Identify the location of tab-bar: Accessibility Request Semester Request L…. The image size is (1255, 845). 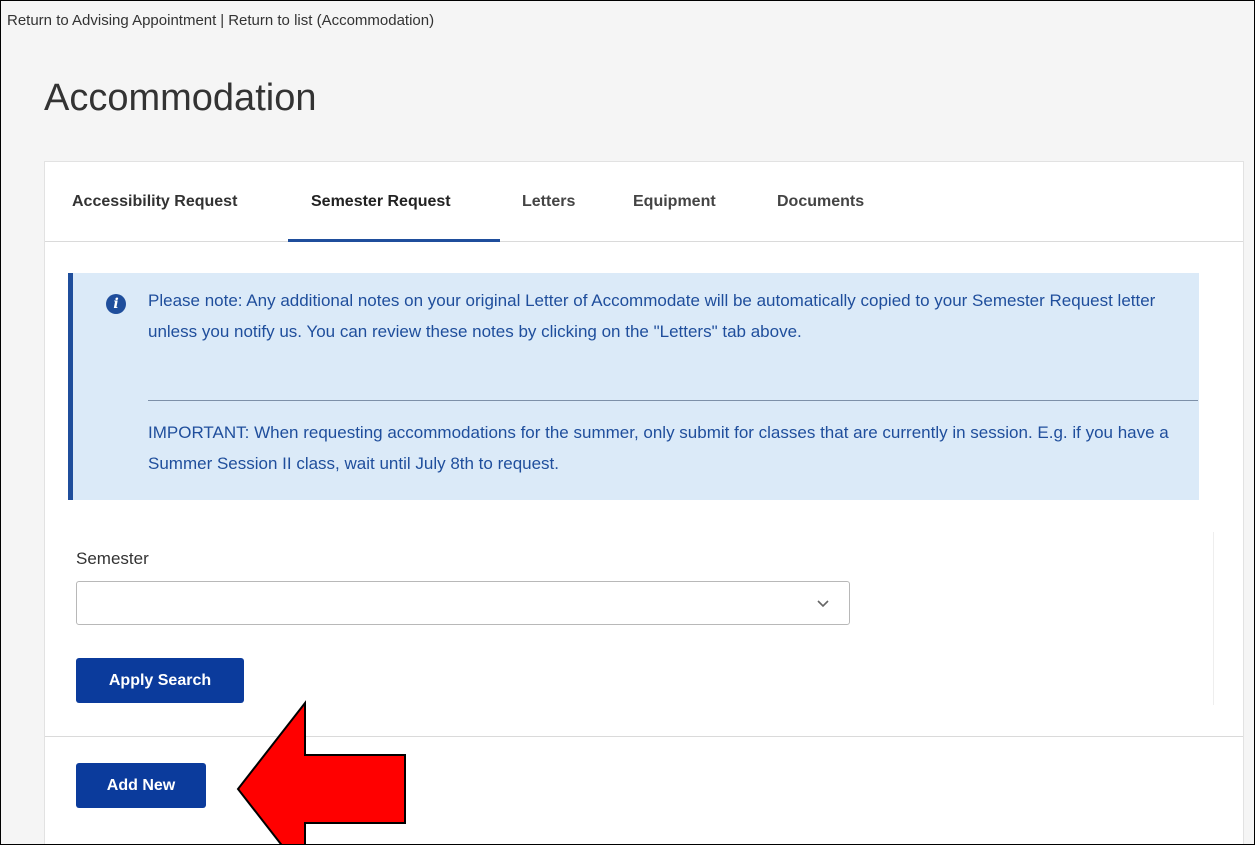
(644, 202).